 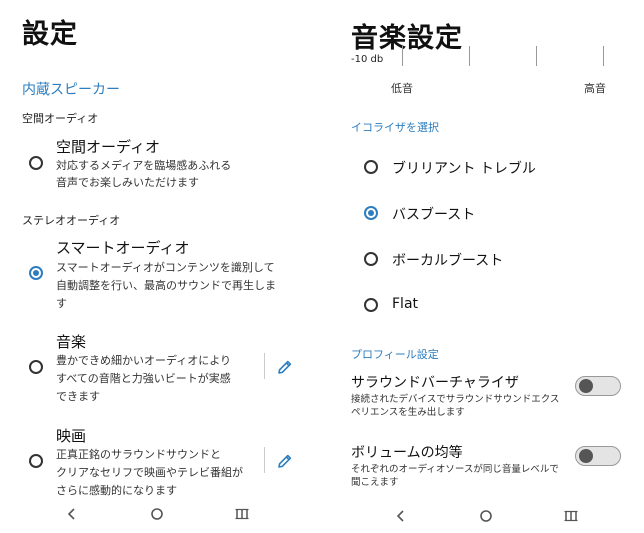 What do you see at coordinates (61, 303) in the screenshot?
I see `smart-audio-desc-3: す` at bounding box center [61, 303].